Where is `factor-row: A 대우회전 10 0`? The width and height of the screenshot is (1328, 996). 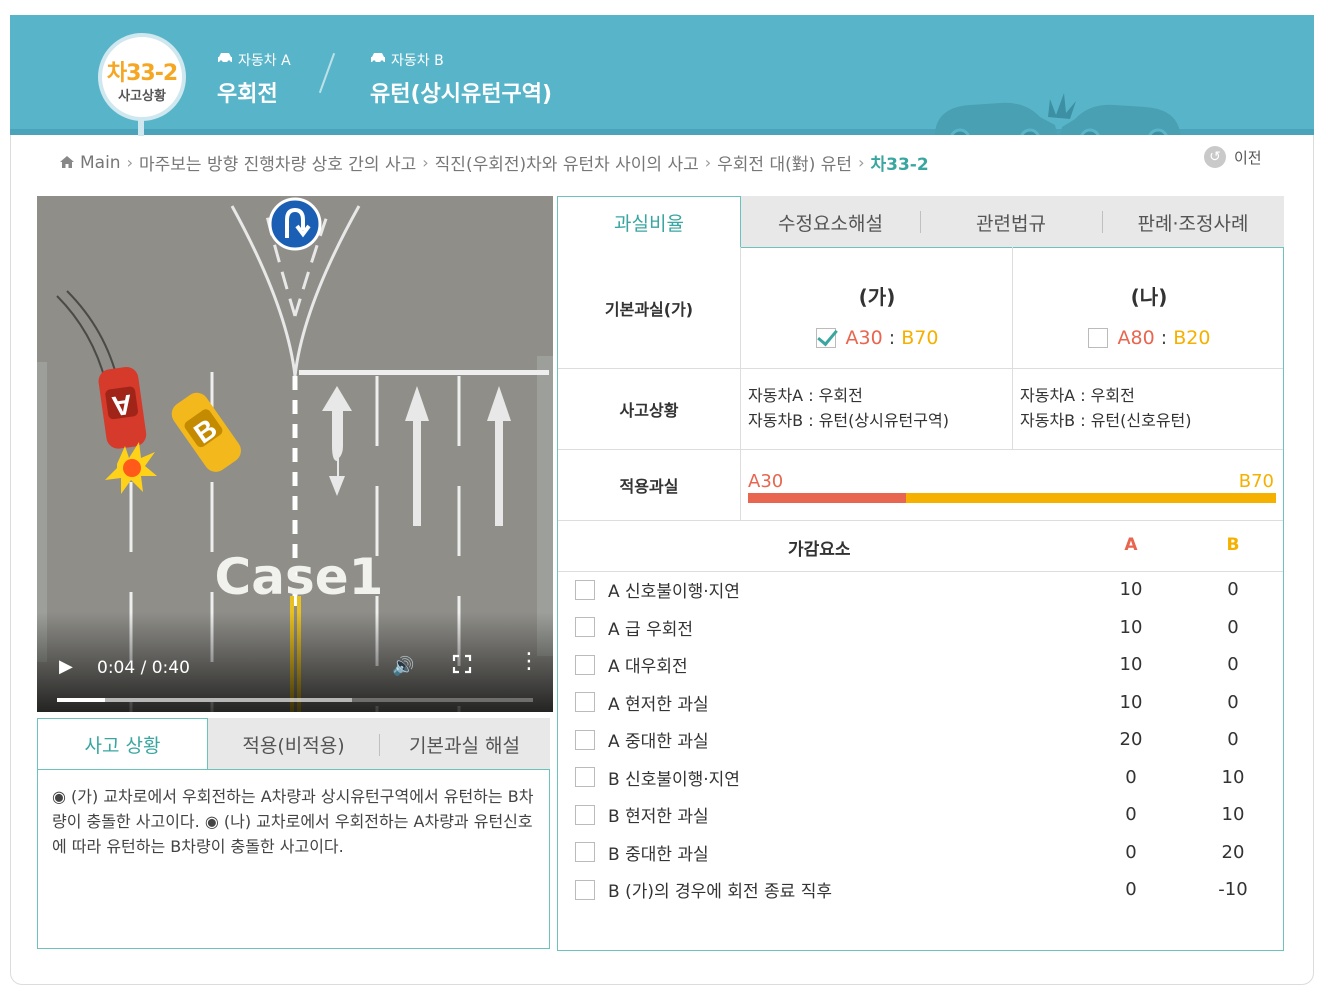
factor-row: A 대우회전 10 0 is located at coordinates (920, 665).